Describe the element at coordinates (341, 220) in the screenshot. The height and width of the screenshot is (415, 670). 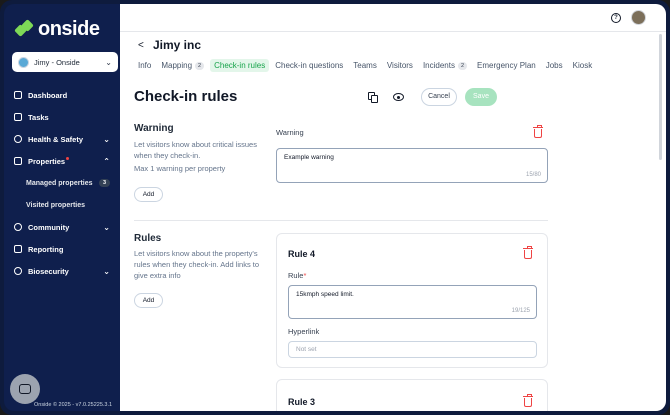
I see `section-divider` at that location.